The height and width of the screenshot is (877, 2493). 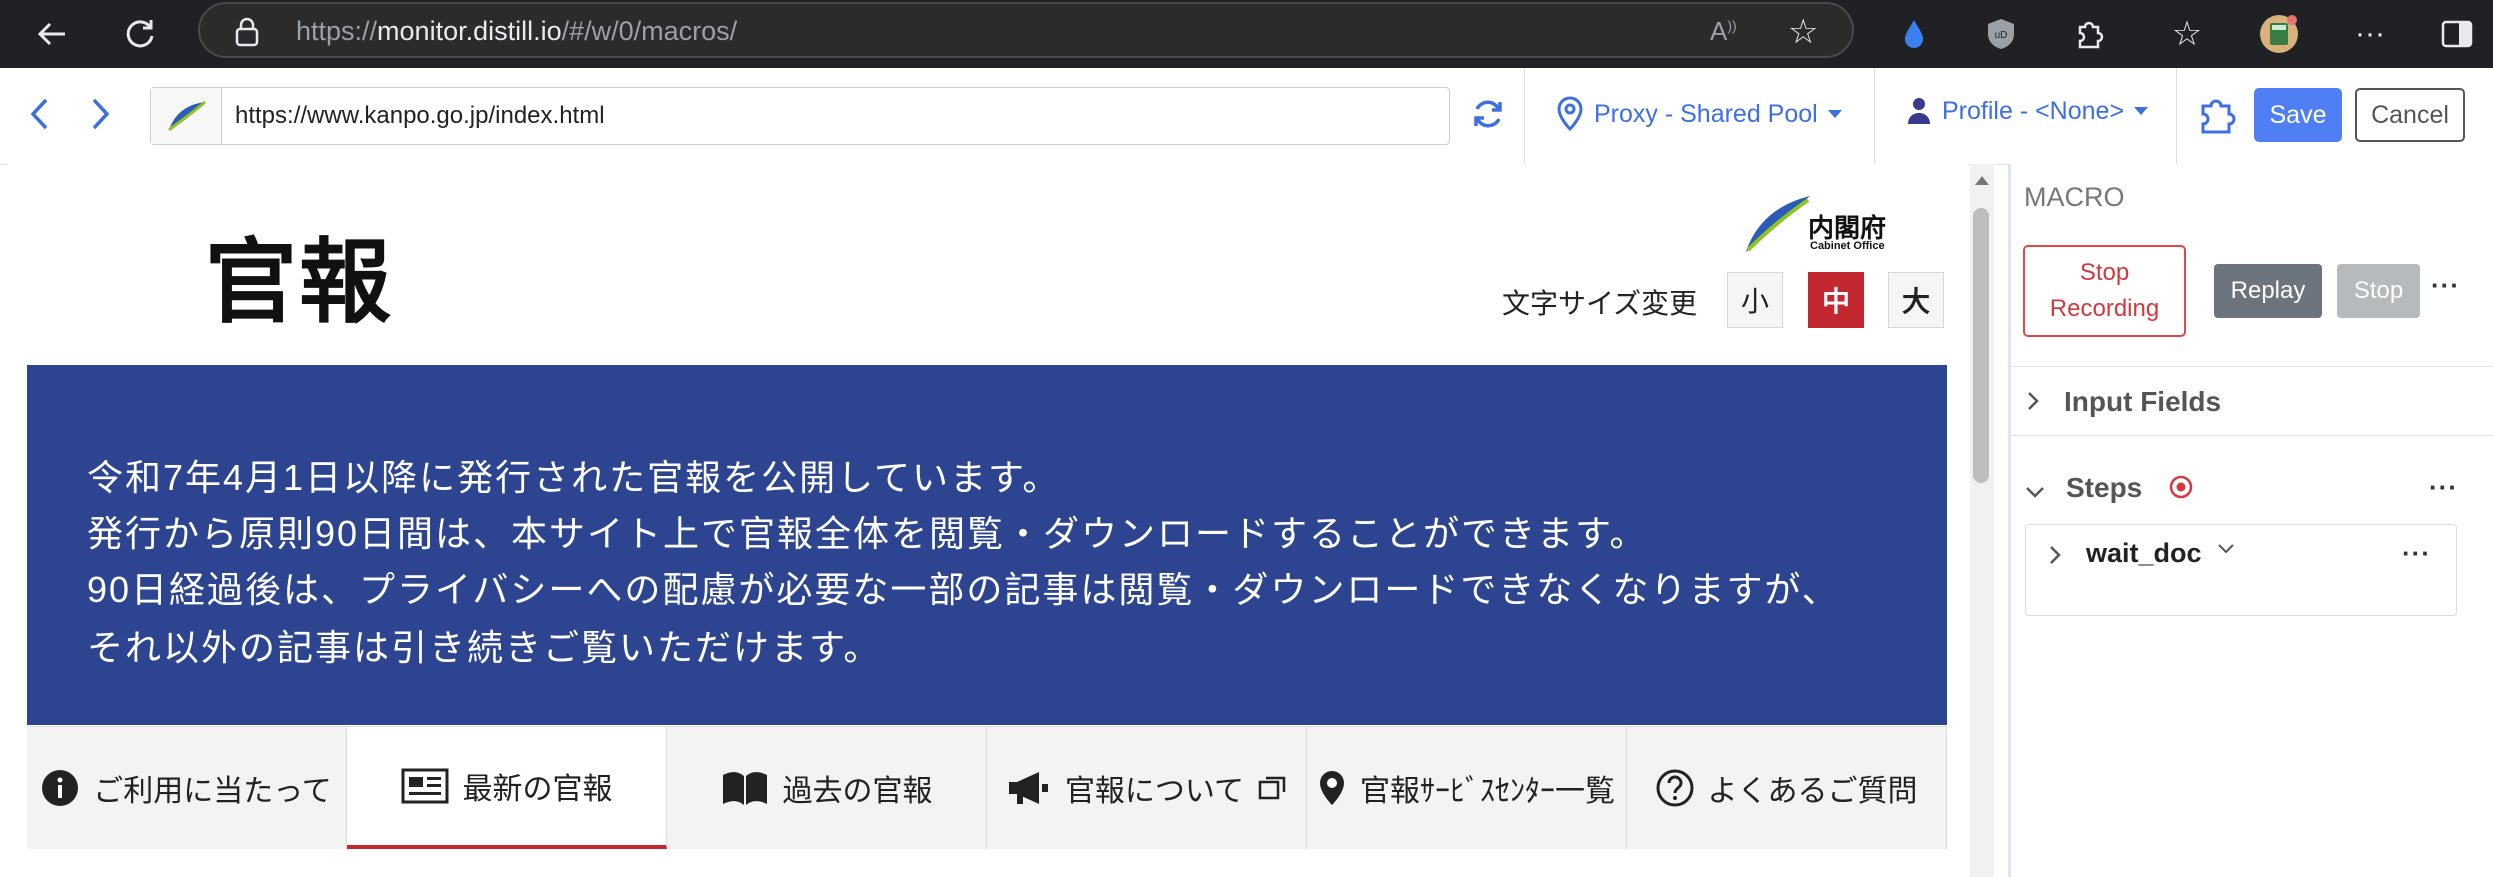 I want to click on sidebar-icon, so click(x=2457, y=34).